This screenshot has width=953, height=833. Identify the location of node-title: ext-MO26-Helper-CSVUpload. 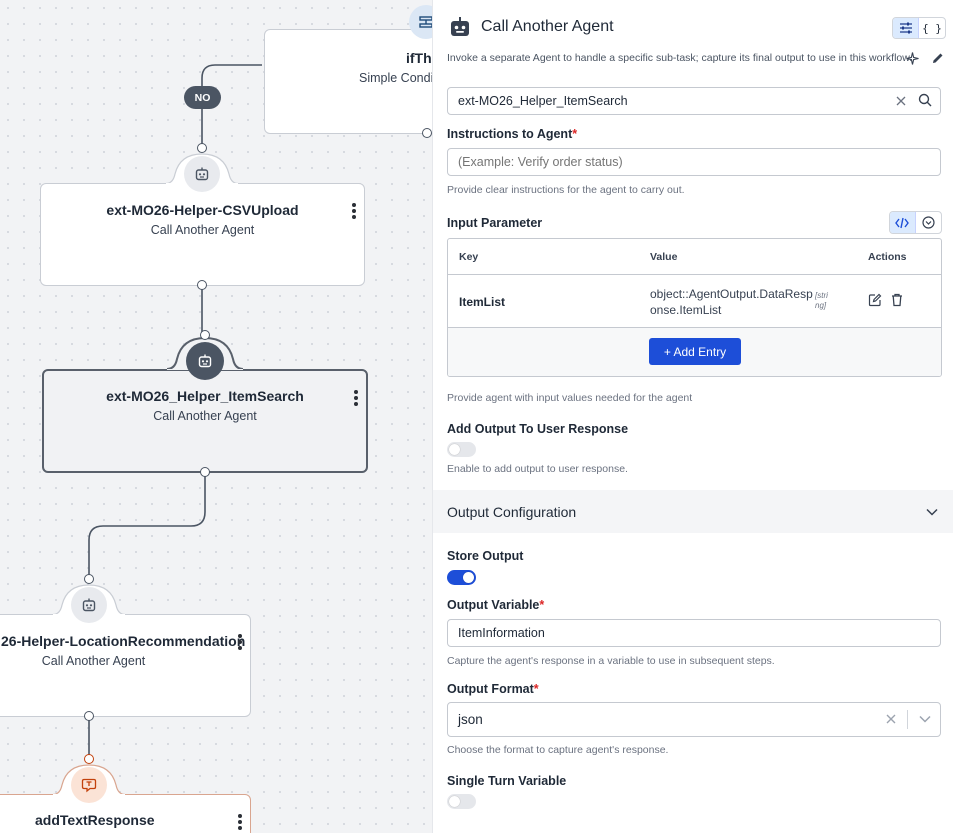
(202, 210).